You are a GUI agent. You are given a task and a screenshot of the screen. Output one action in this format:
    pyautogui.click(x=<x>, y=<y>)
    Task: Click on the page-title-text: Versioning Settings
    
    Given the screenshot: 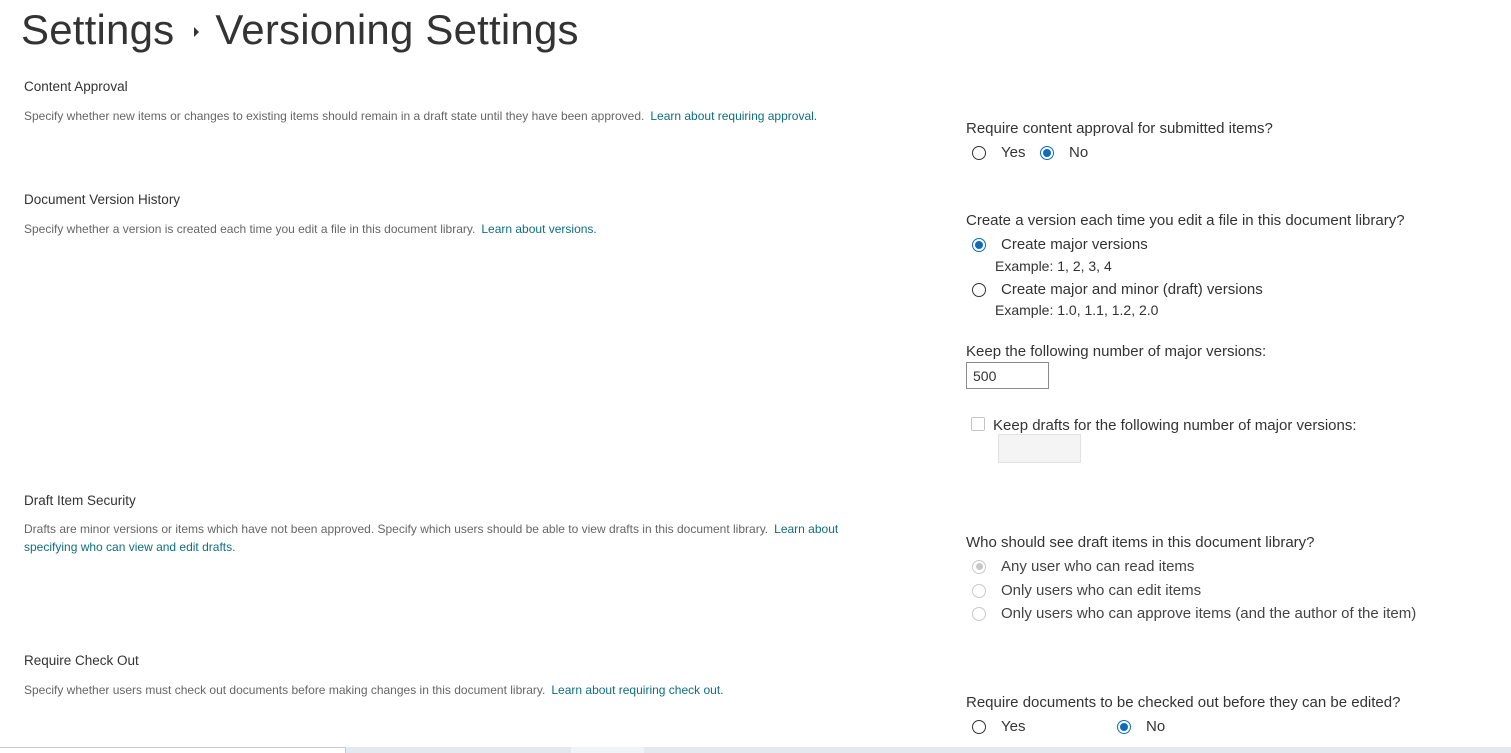 What is the action you would take?
    pyautogui.click(x=397, y=29)
    